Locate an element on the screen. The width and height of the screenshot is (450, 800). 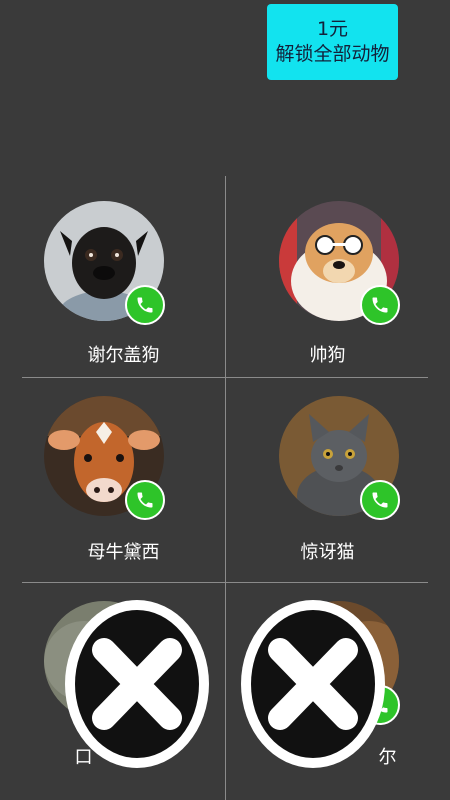
unlock-price: 1元 is located at coordinates (332, 29).